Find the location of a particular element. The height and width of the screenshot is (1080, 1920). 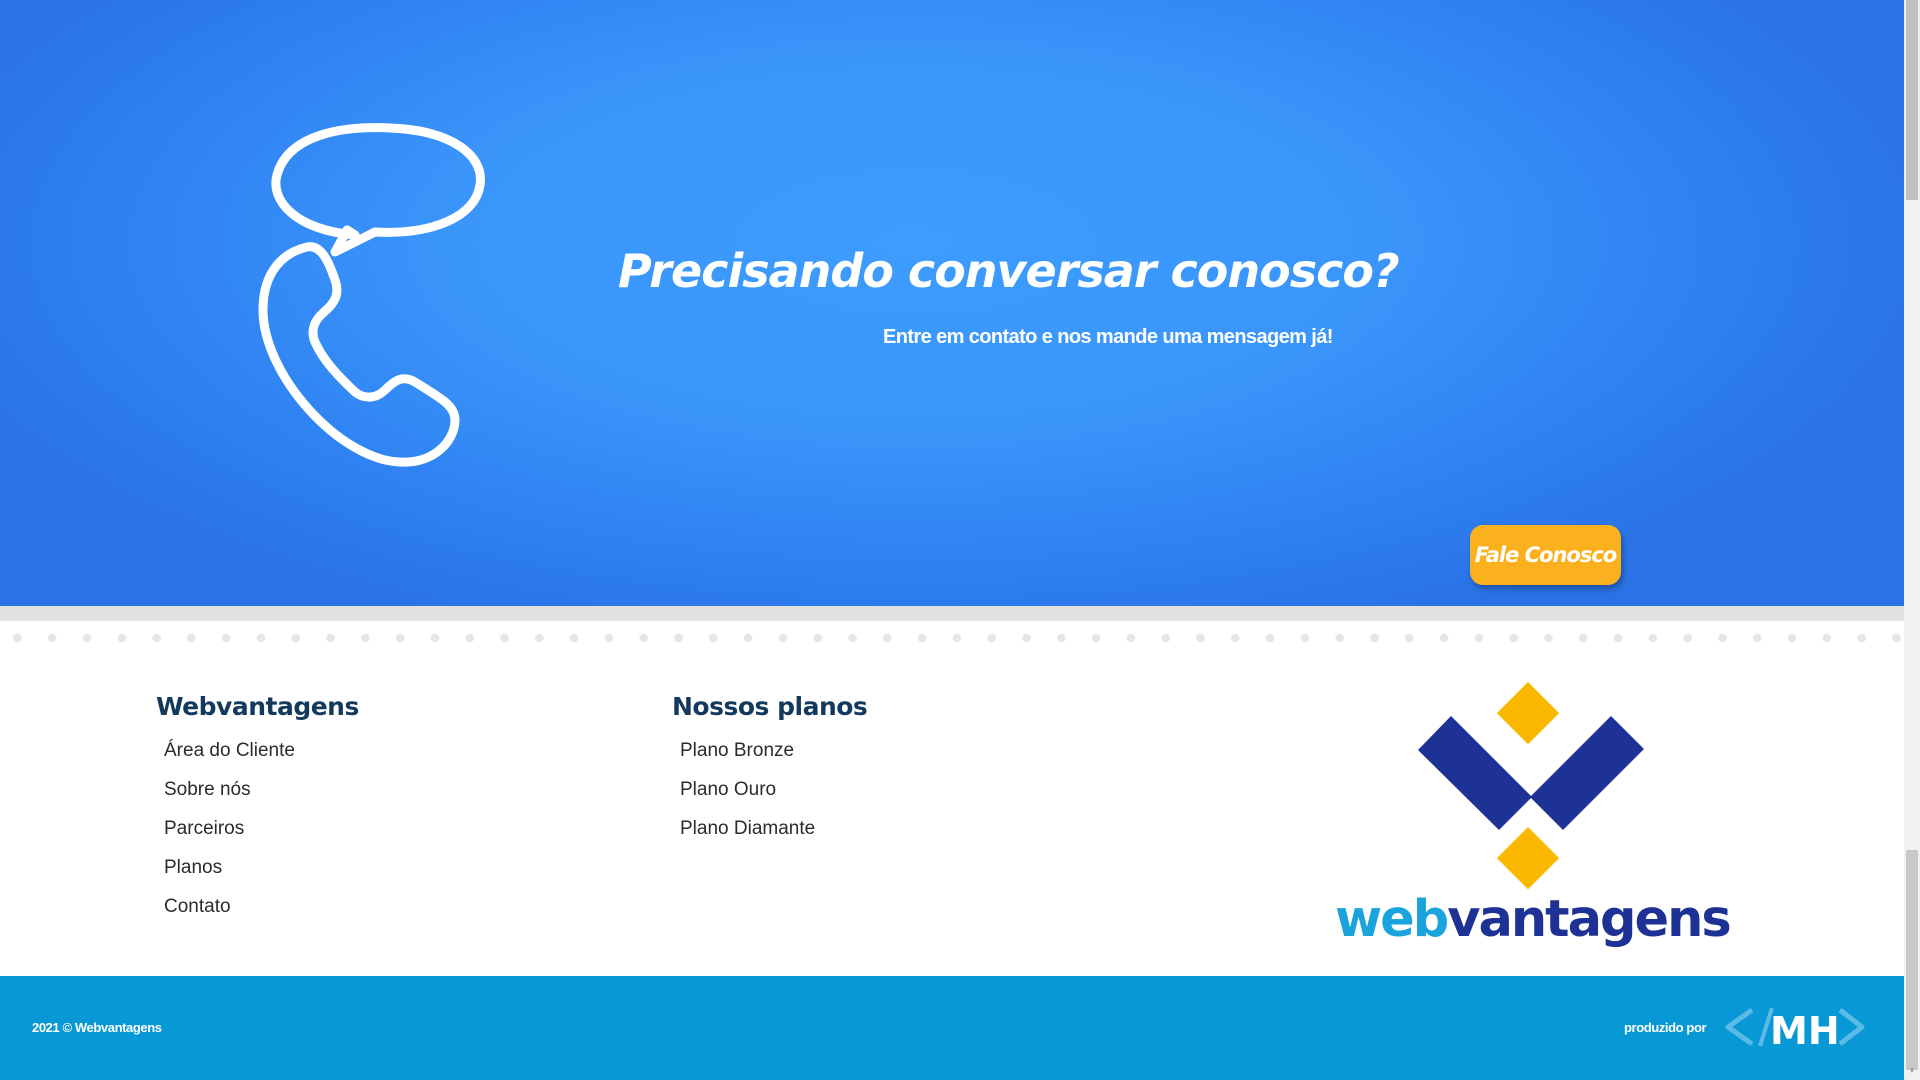

footer-heading-company: Webvantagens is located at coordinates (257, 706).